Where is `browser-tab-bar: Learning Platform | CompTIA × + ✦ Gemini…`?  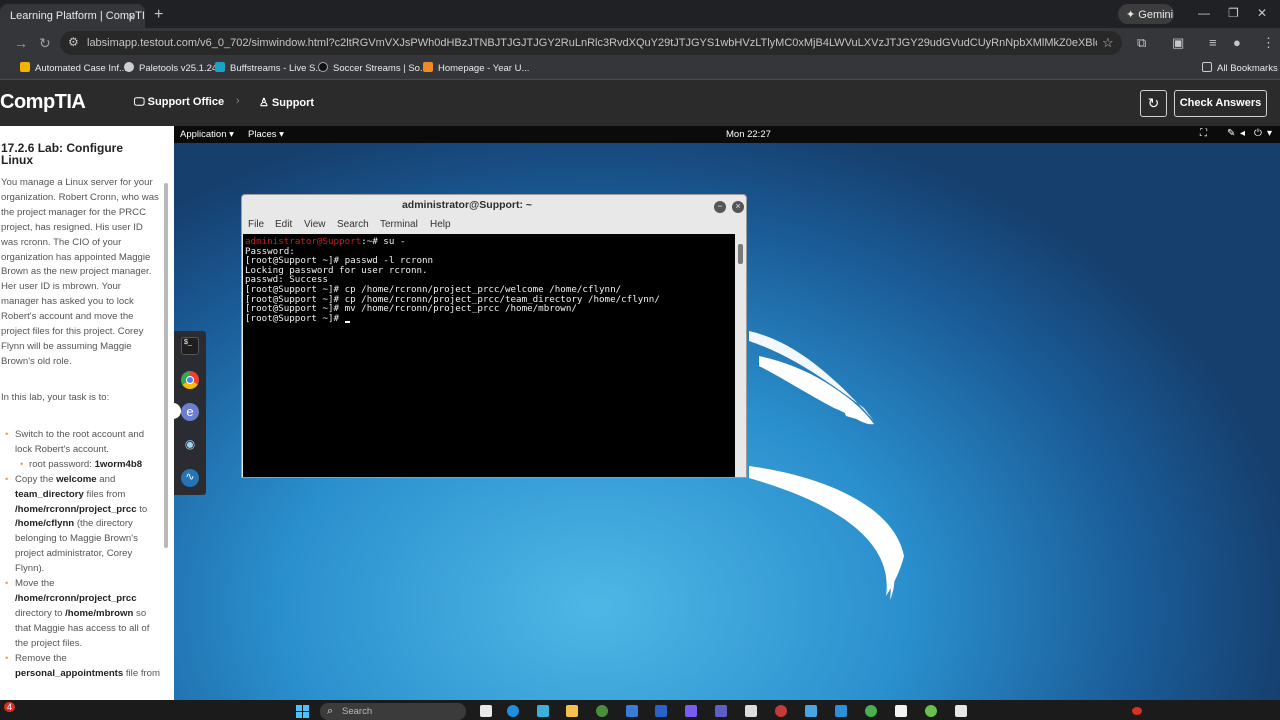 browser-tab-bar: Learning Platform | CompTIA × + ✦ Gemini… is located at coordinates (640, 14).